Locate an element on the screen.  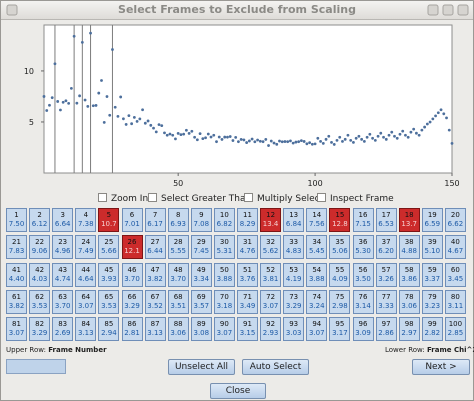
frame-cell: 19 6.59 is located at coordinates (432, 220).